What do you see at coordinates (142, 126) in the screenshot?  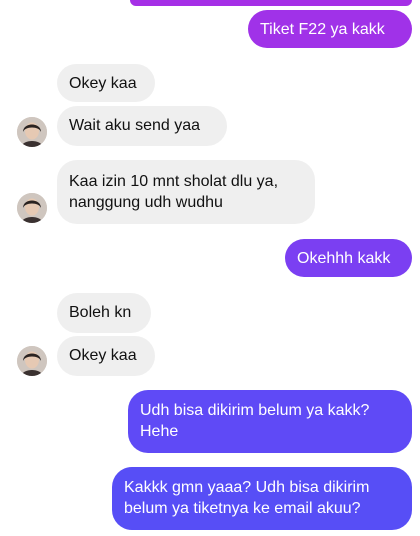 I see `message-bubble-incoming: Wait aku send yaa` at bounding box center [142, 126].